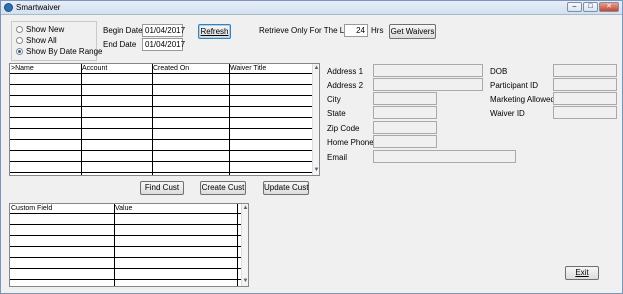 The image size is (623, 294). What do you see at coordinates (94, 68) in the screenshot?
I see `column-header-account: Account` at bounding box center [94, 68].